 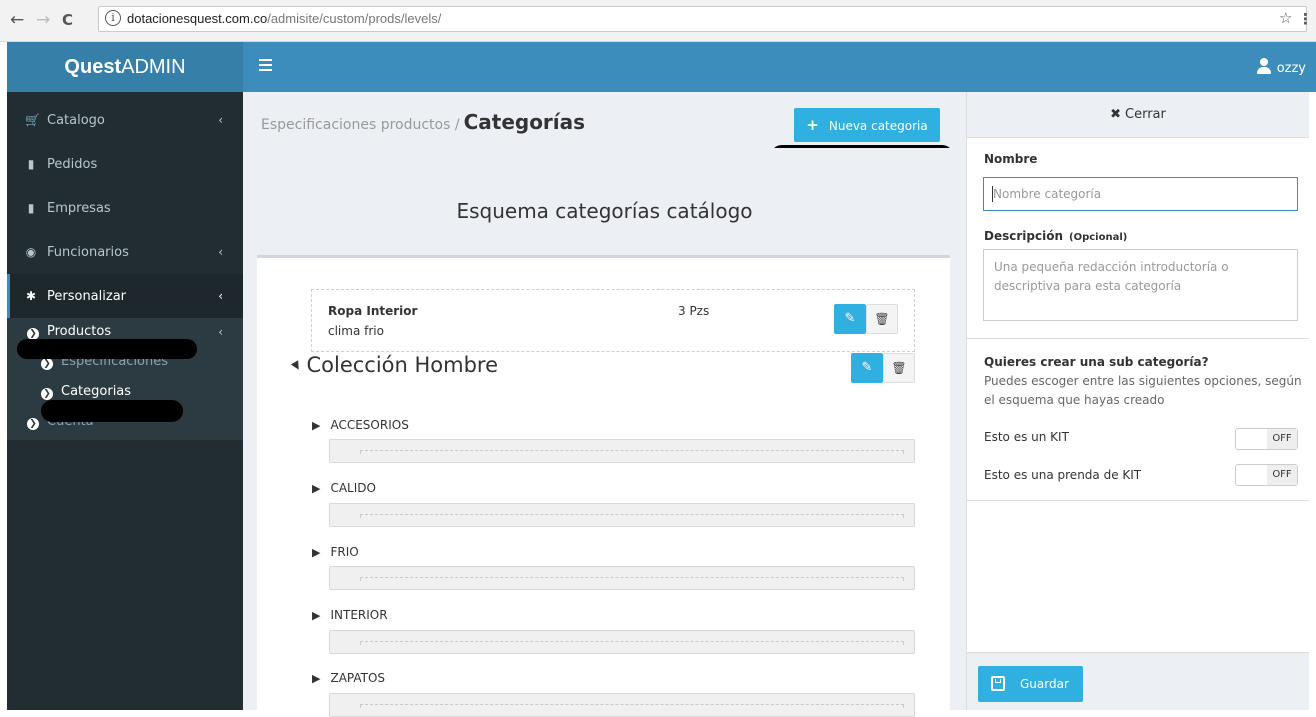 What do you see at coordinates (87, 296) in the screenshot?
I see `sidebar-item-label: Personalizar` at bounding box center [87, 296].